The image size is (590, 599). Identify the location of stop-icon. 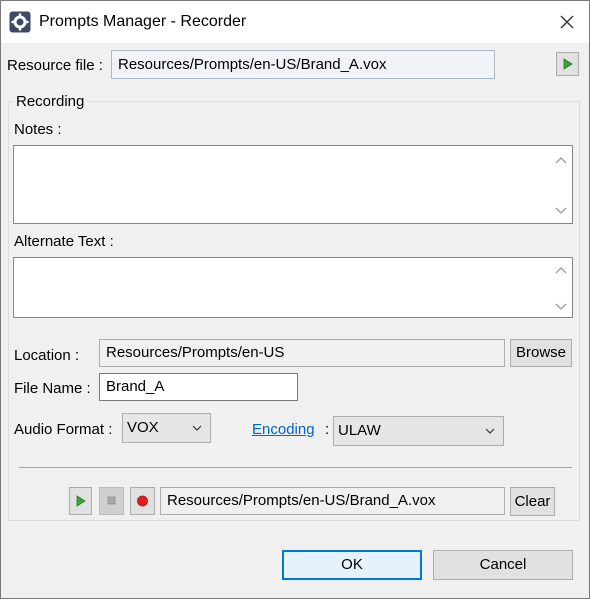
(111, 500).